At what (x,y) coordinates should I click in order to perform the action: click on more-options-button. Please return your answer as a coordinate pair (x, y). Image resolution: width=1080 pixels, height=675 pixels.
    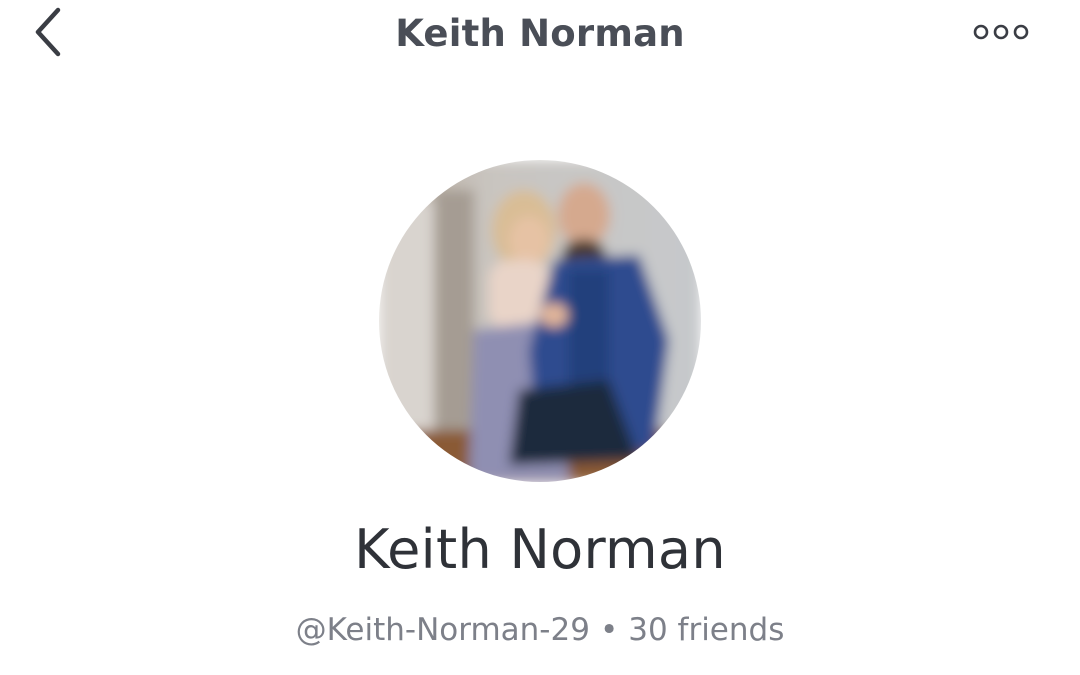
    Looking at the image, I should click on (1001, 34).